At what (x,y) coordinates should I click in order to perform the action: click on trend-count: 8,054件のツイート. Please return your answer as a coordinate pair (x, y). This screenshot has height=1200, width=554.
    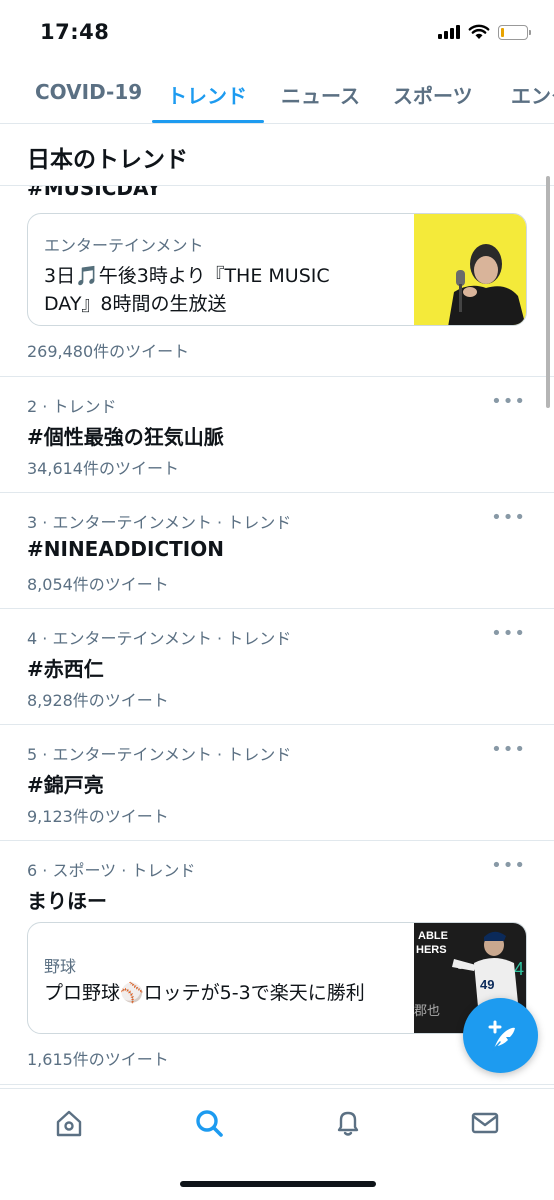
    Looking at the image, I should click on (98, 584).